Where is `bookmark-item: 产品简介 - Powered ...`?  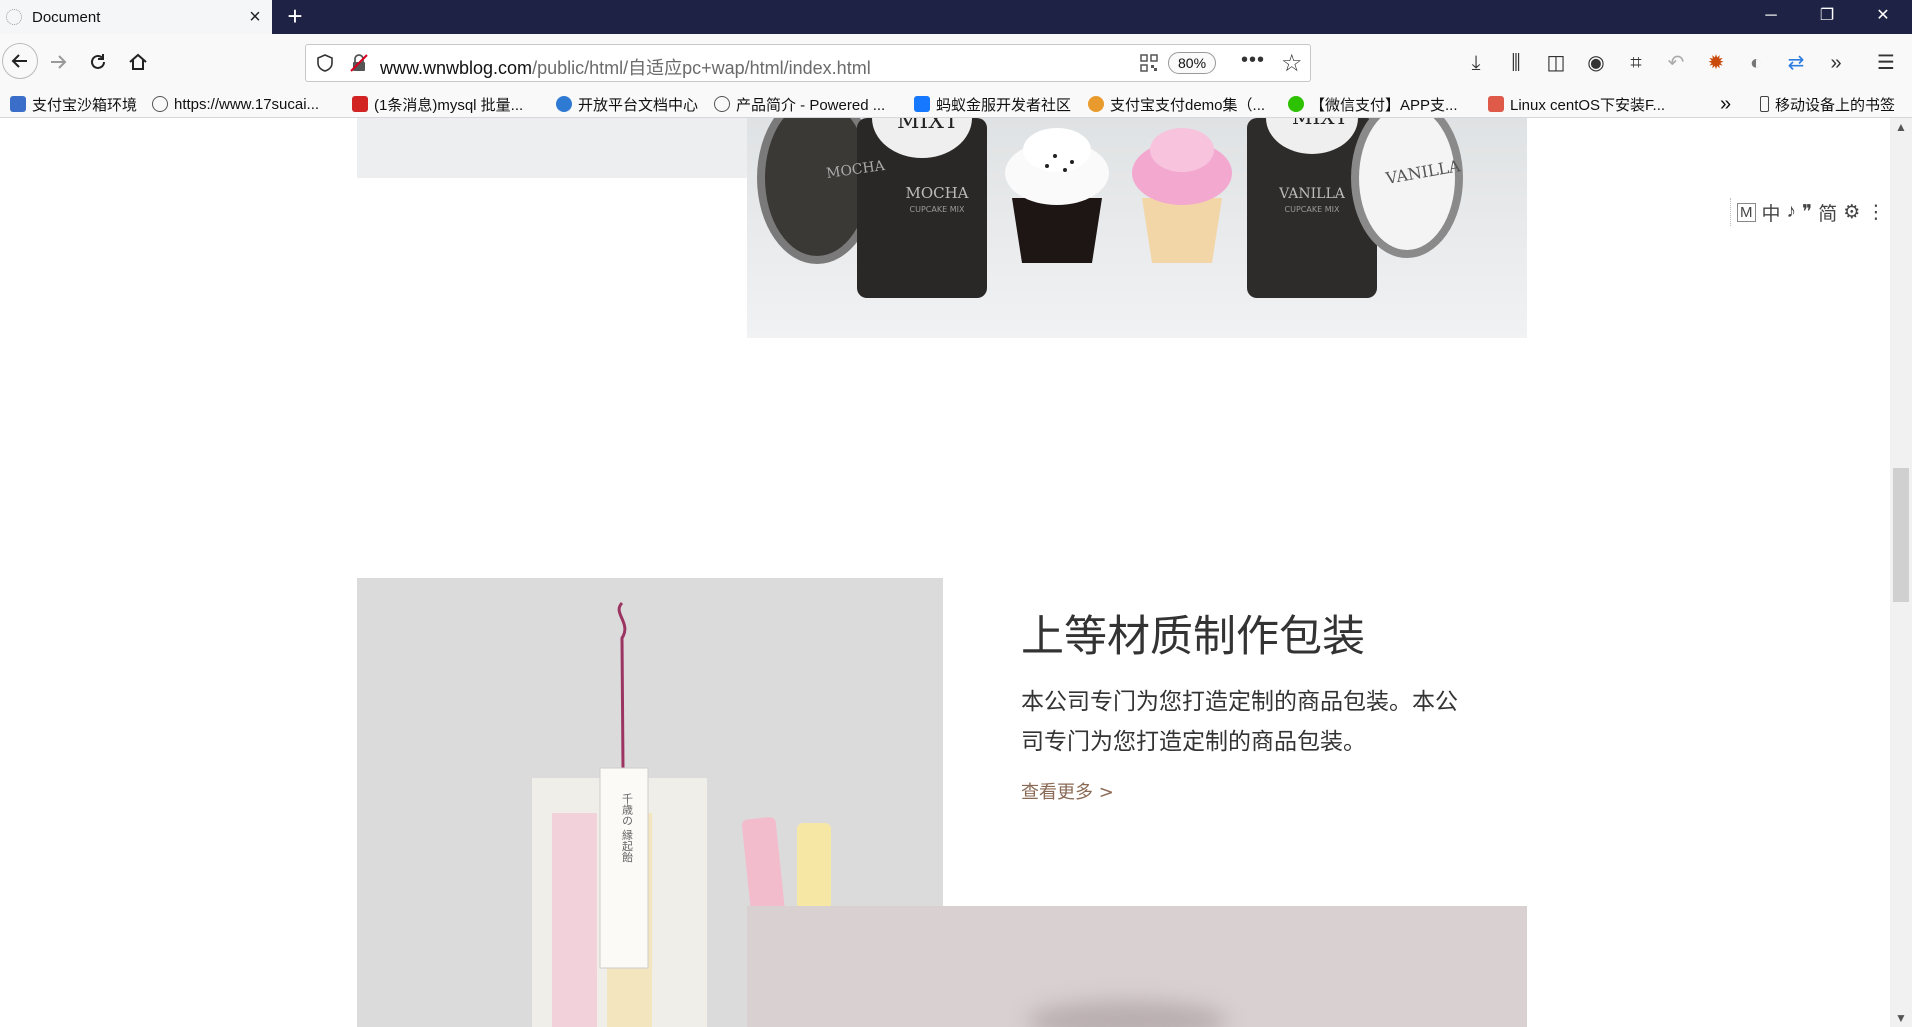 bookmark-item: 产品简介 - Powered ... is located at coordinates (799, 104).